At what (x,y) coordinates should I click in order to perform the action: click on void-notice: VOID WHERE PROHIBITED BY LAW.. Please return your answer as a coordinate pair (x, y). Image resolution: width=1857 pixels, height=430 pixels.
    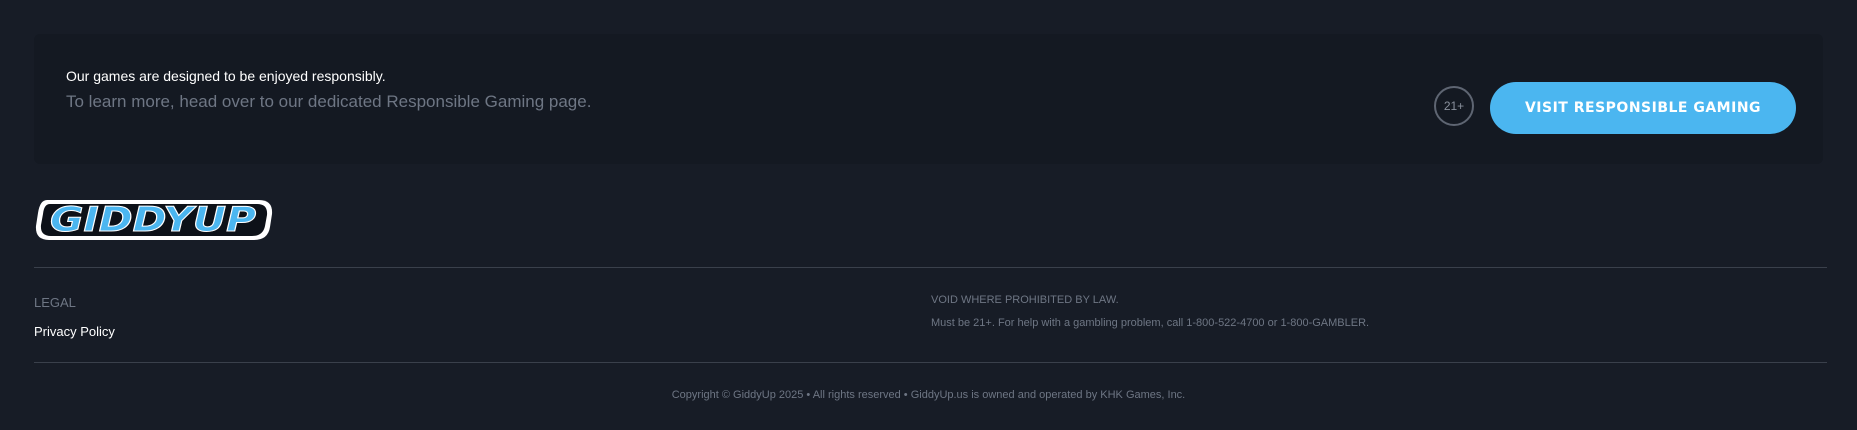
    Looking at the image, I should click on (1025, 300).